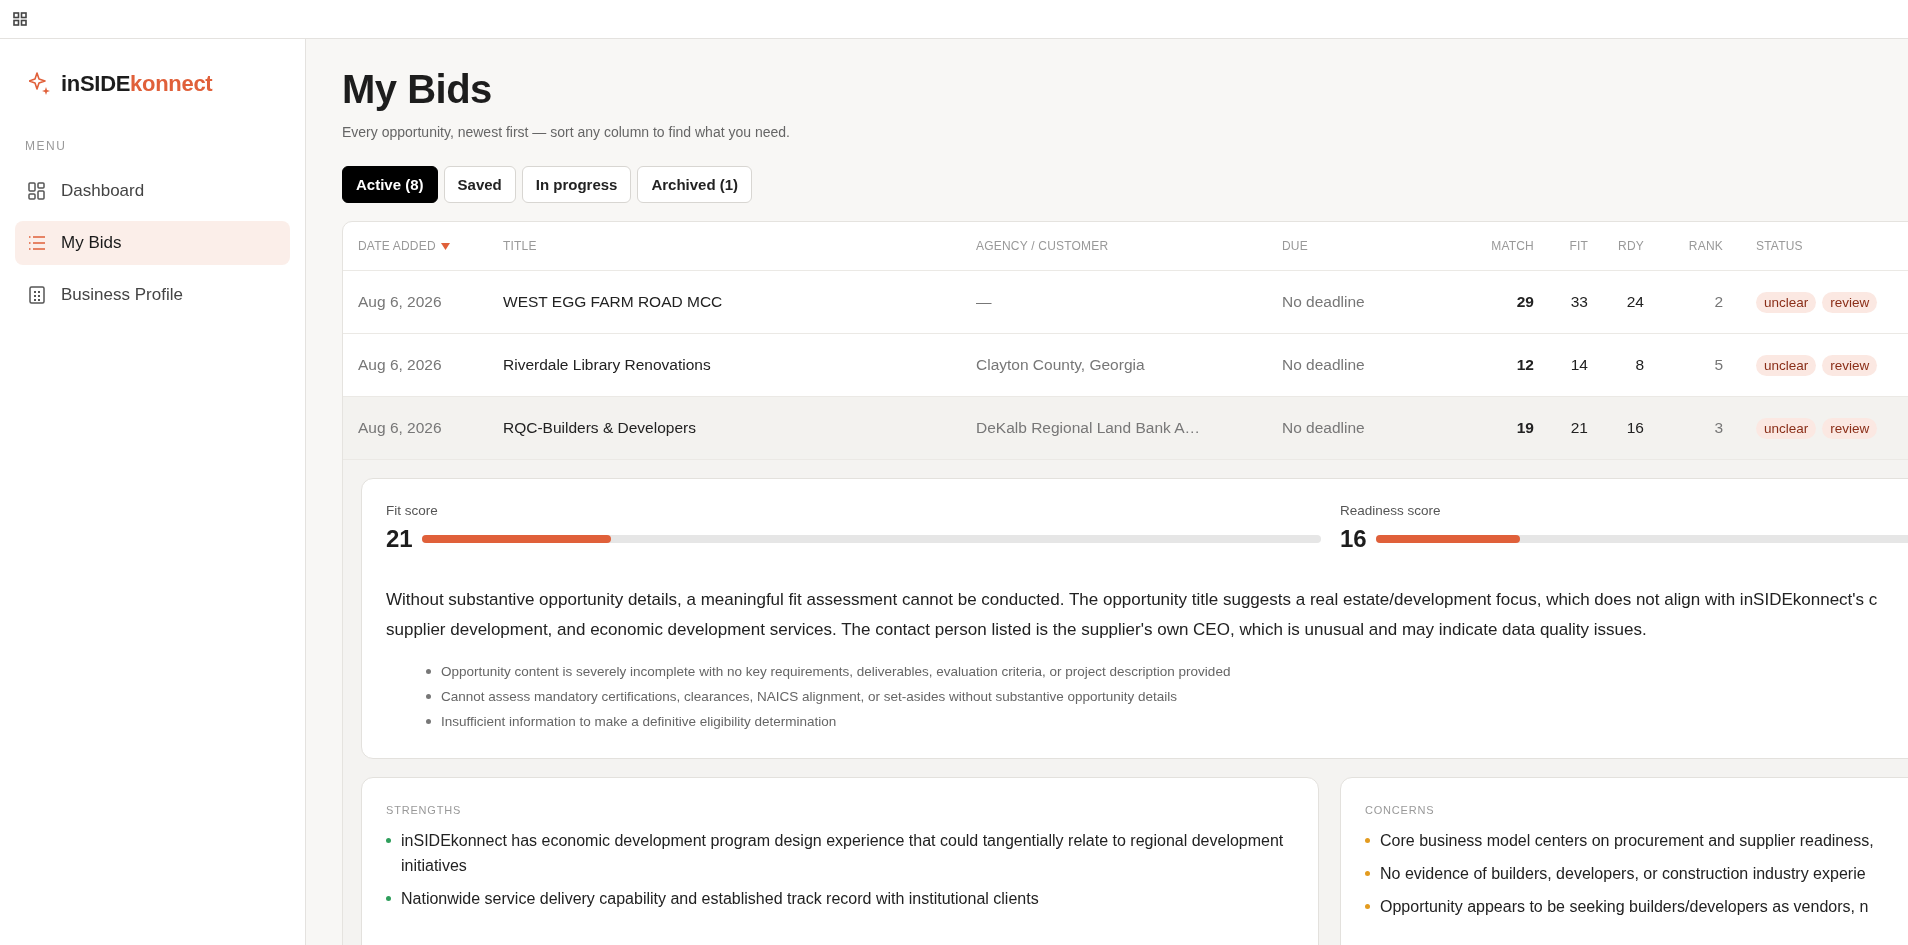  Describe the element at coordinates (1525, 302) in the screenshot. I see `table-cell: 29` at that location.